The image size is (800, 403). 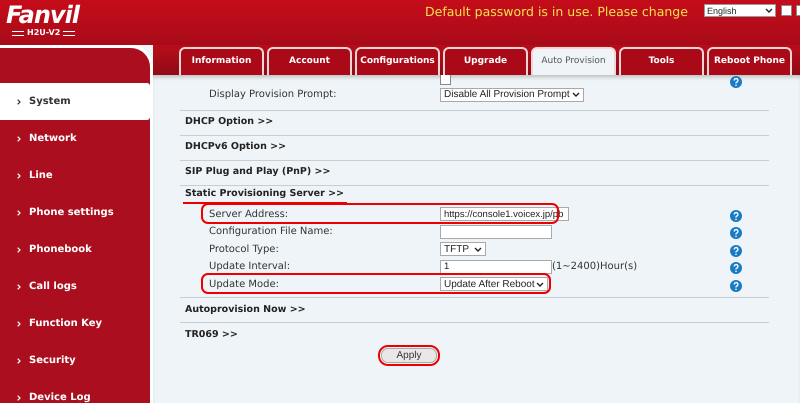 What do you see at coordinates (556, 12) in the screenshot?
I see `password-warning: Default password is in use. Please change` at bounding box center [556, 12].